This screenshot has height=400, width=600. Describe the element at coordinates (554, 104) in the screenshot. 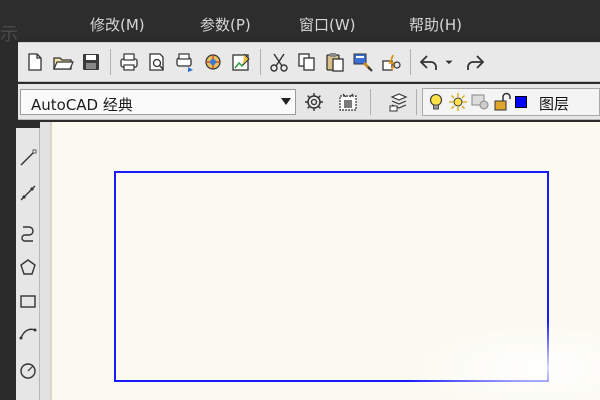

I see `layer-name: 图层` at that location.